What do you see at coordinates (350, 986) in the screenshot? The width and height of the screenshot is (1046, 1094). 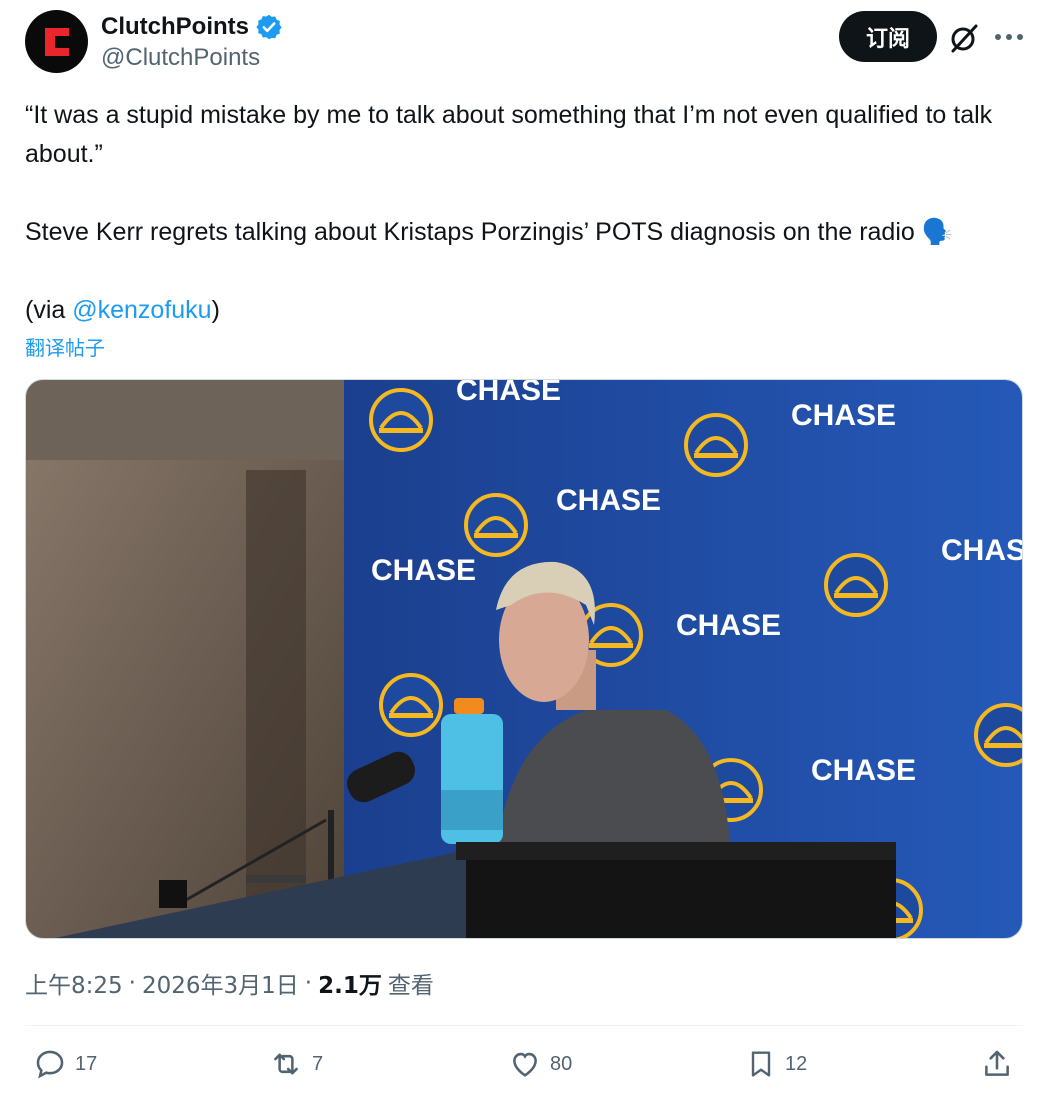 I see `views-count: 2.1万` at bounding box center [350, 986].